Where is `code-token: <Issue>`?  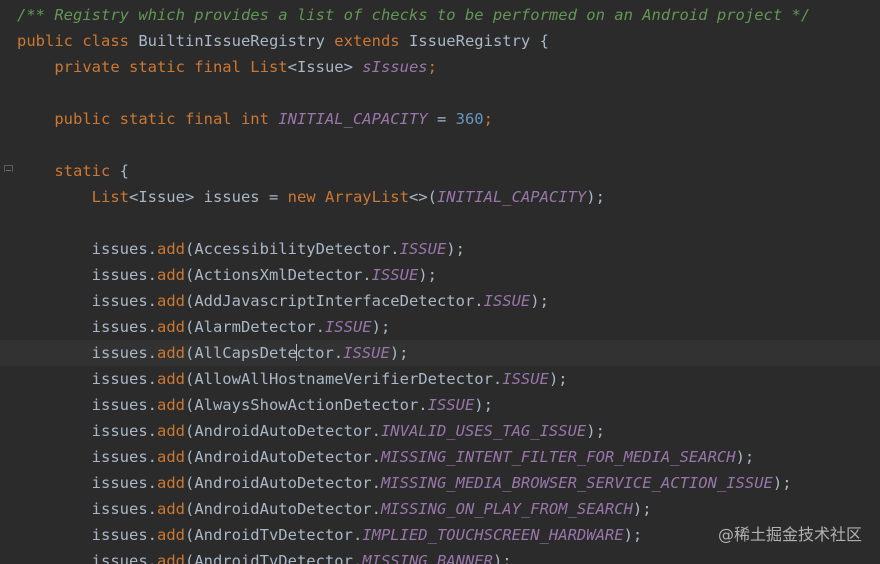
code-token: <Issue> is located at coordinates (325, 67).